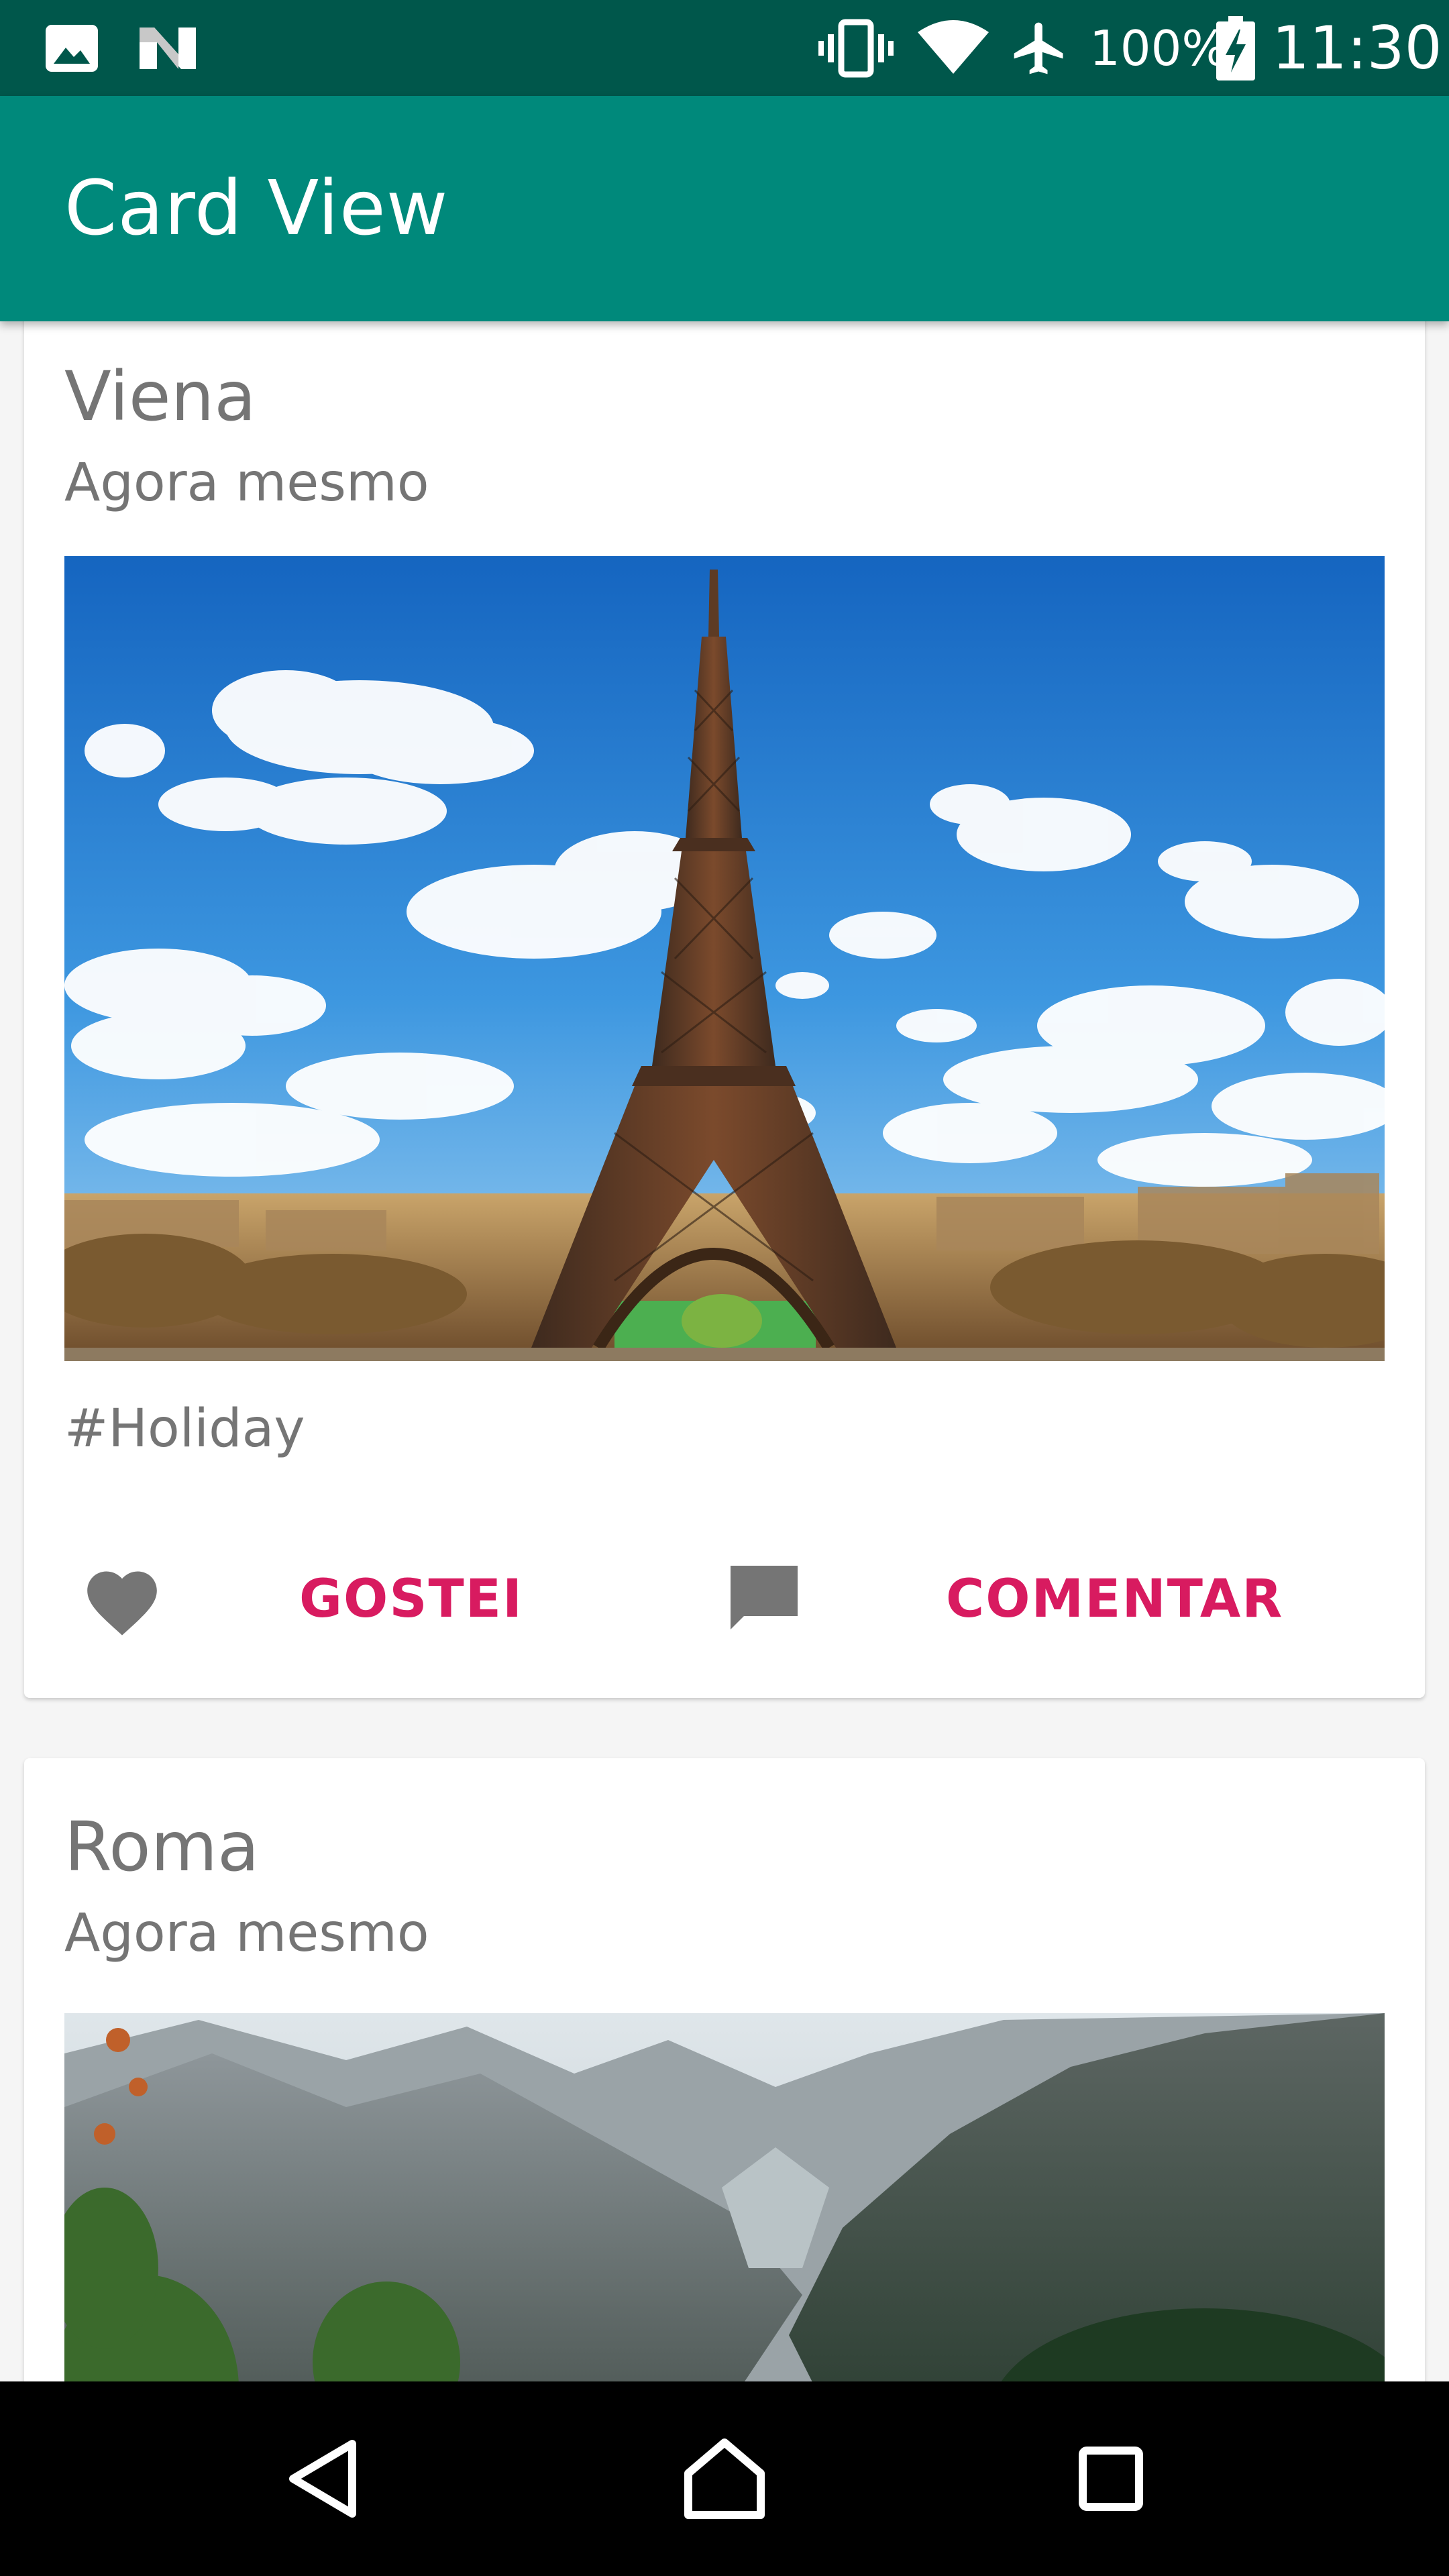 Image resolution: width=1449 pixels, height=2576 pixels. I want to click on status-bar: 100% 11:30, so click(724, 48).